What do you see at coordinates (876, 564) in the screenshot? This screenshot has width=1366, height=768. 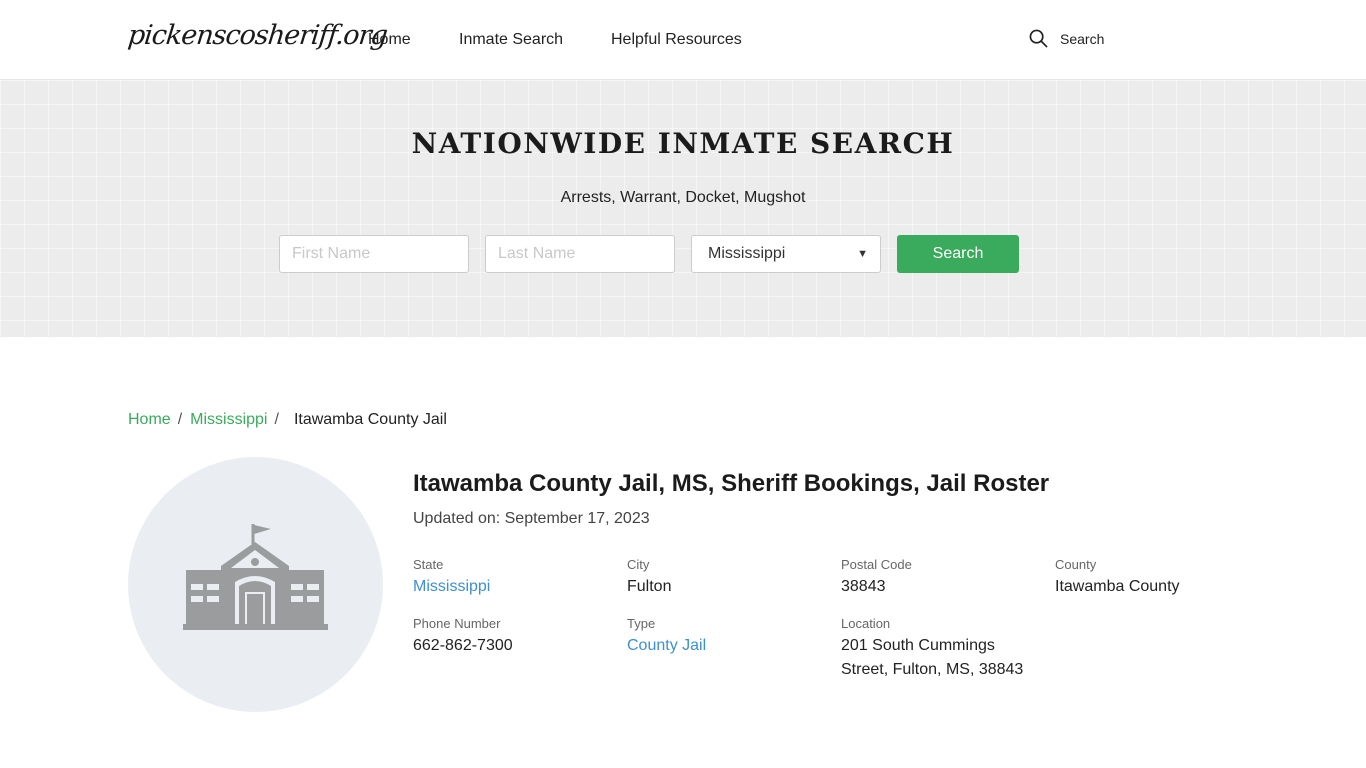 I see `postal-code-label: Postal Code` at bounding box center [876, 564].